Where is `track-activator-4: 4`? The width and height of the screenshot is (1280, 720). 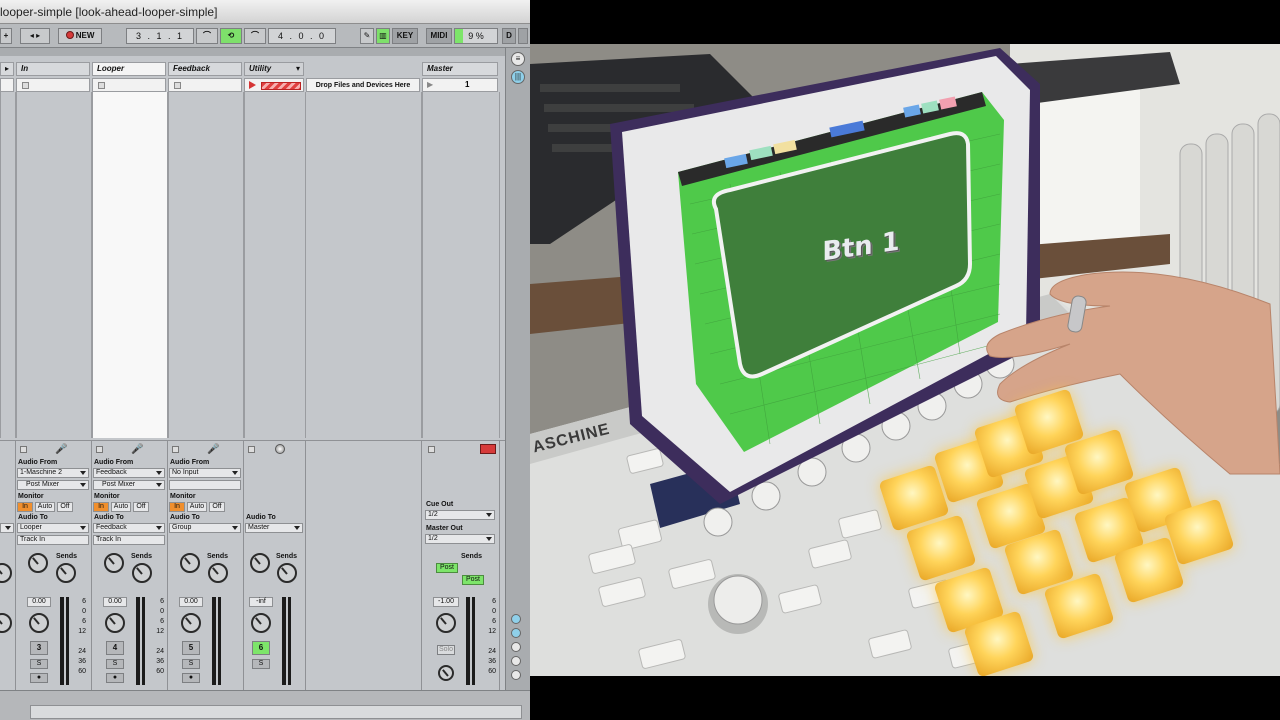
track-activator-4: 4 is located at coordinates (115, 648).